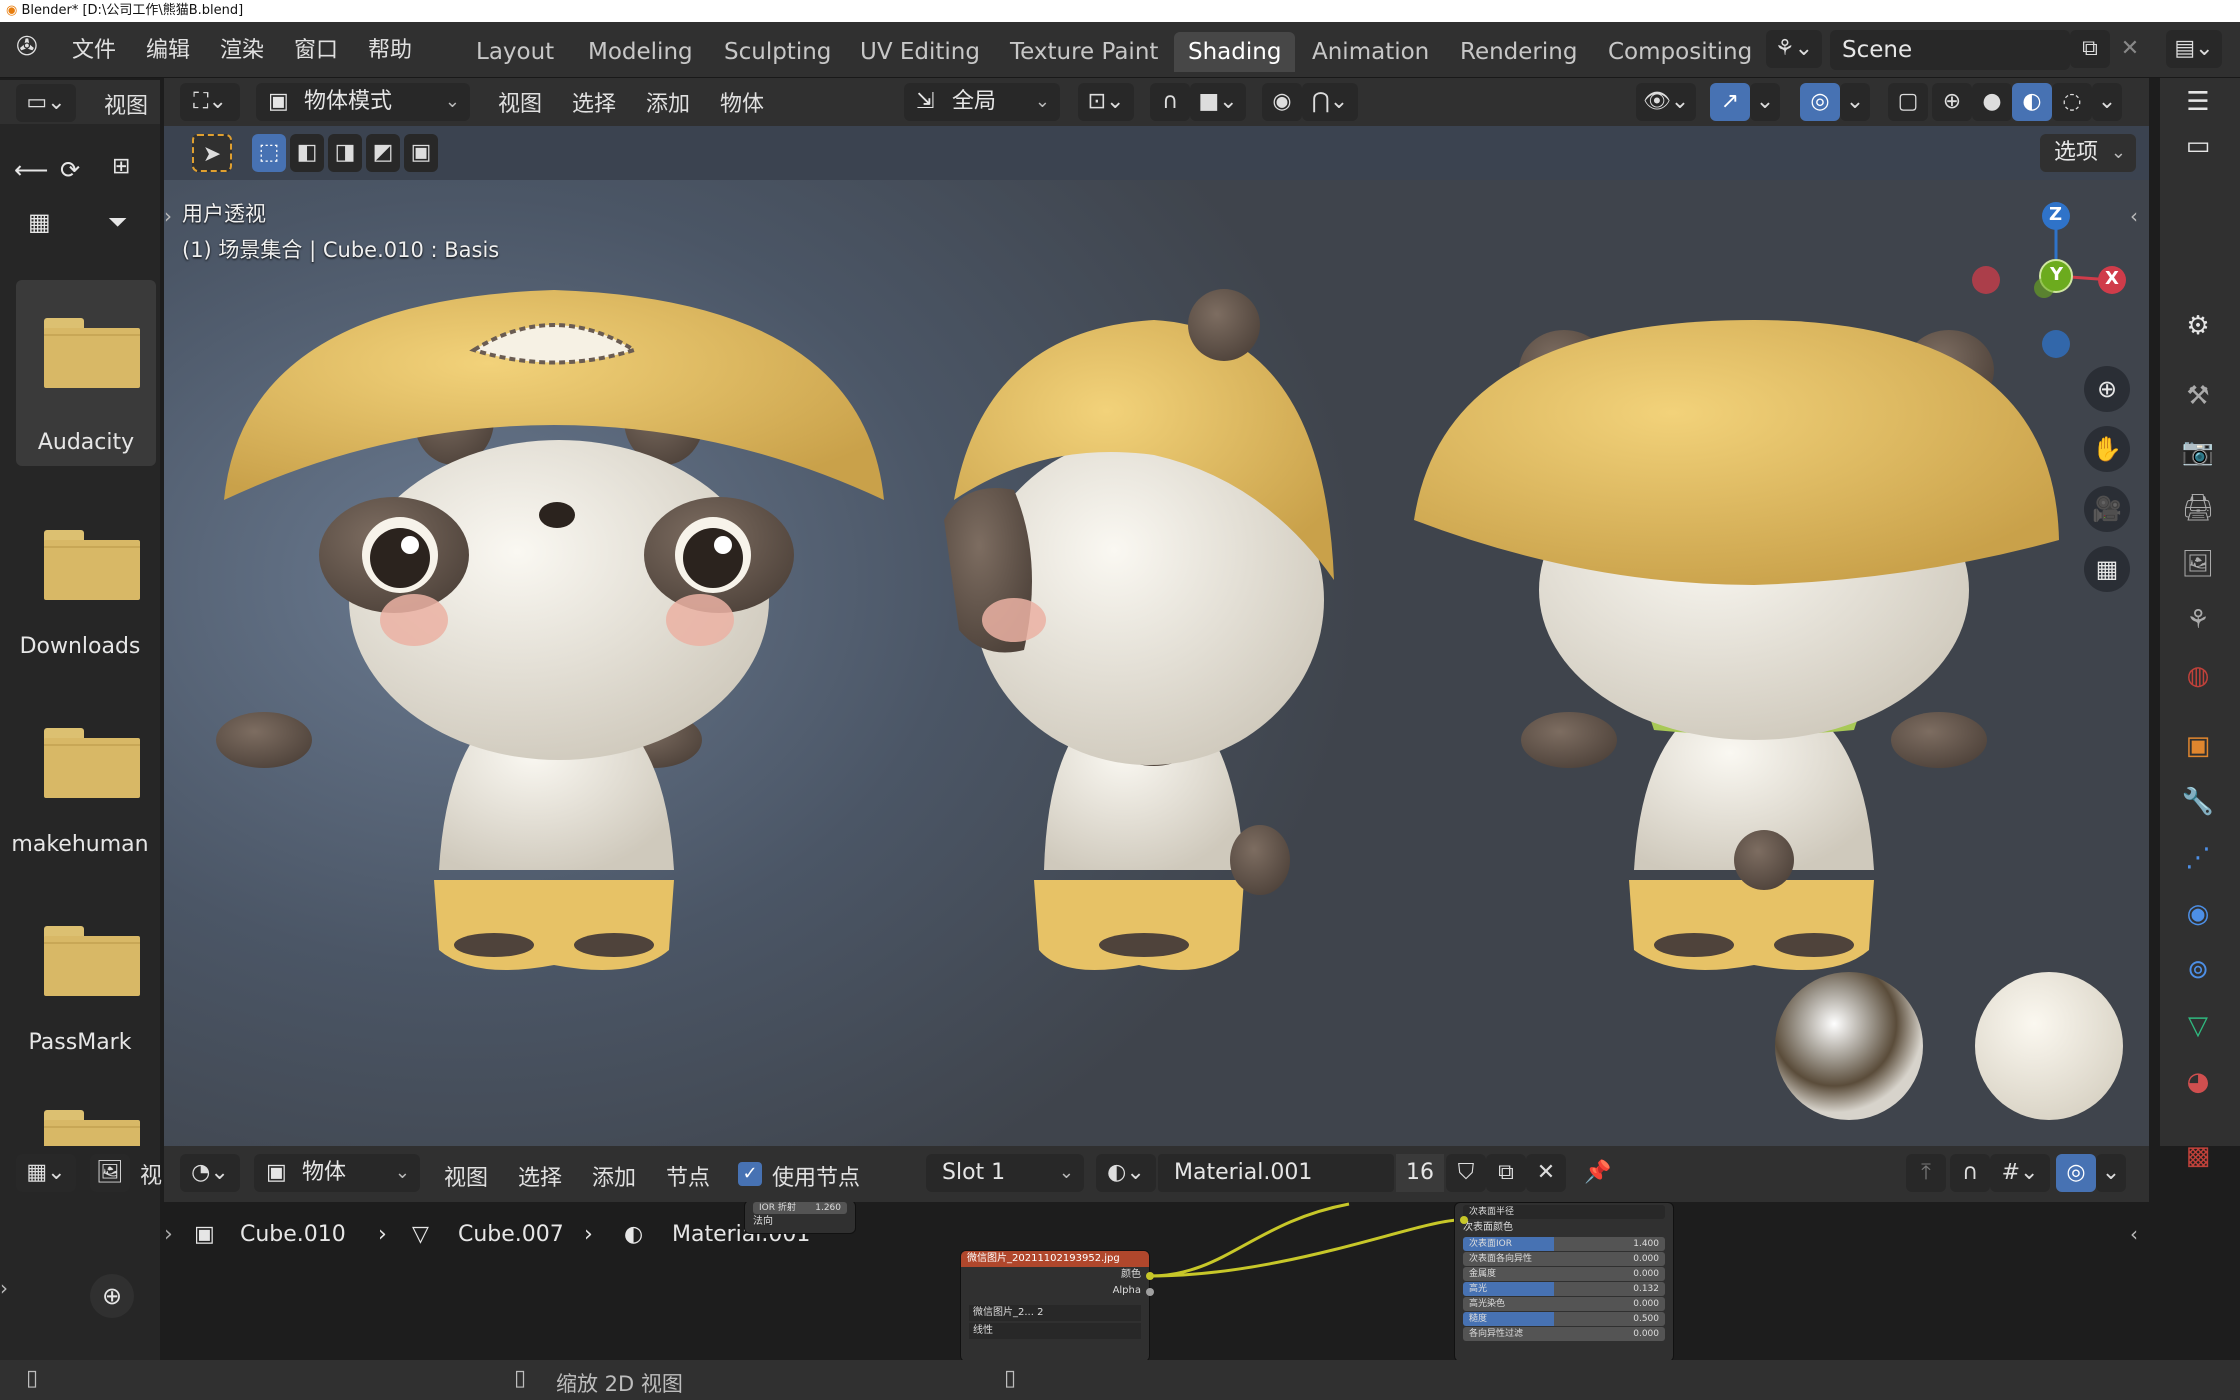 This screenshot has width=2240, height=1400. I want to click on select-invert-icon: ◩, so click(383, 153).